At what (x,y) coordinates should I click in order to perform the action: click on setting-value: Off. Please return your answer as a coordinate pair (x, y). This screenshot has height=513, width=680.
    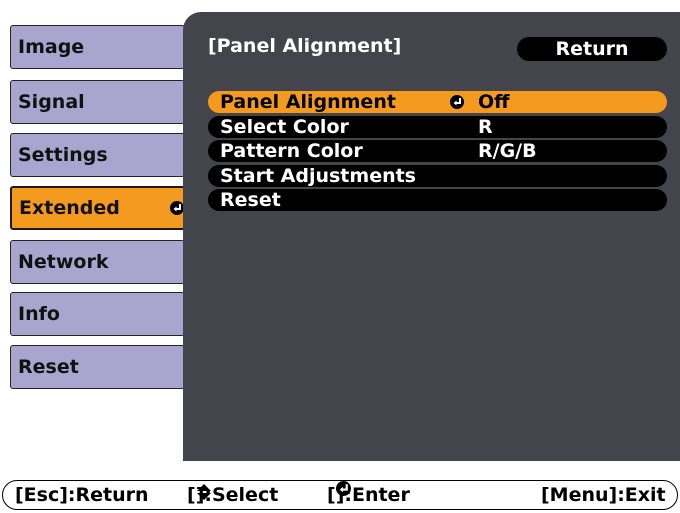
    Looking at the image, I should click on (494, 102).